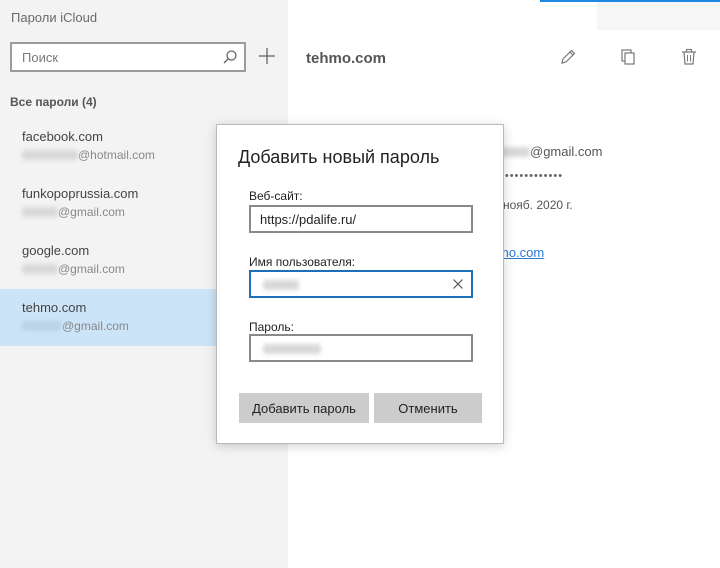  Describe the element at coordinates (112, 57) in the screenshot. I see `search-input` at that location.